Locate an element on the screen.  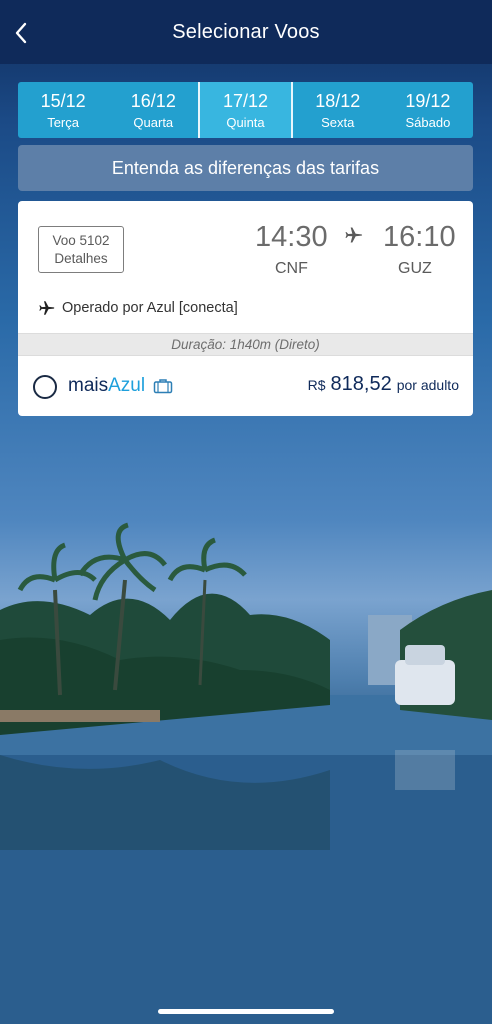
flight-number: Voo 5102 is located at coordinates (81, 240).